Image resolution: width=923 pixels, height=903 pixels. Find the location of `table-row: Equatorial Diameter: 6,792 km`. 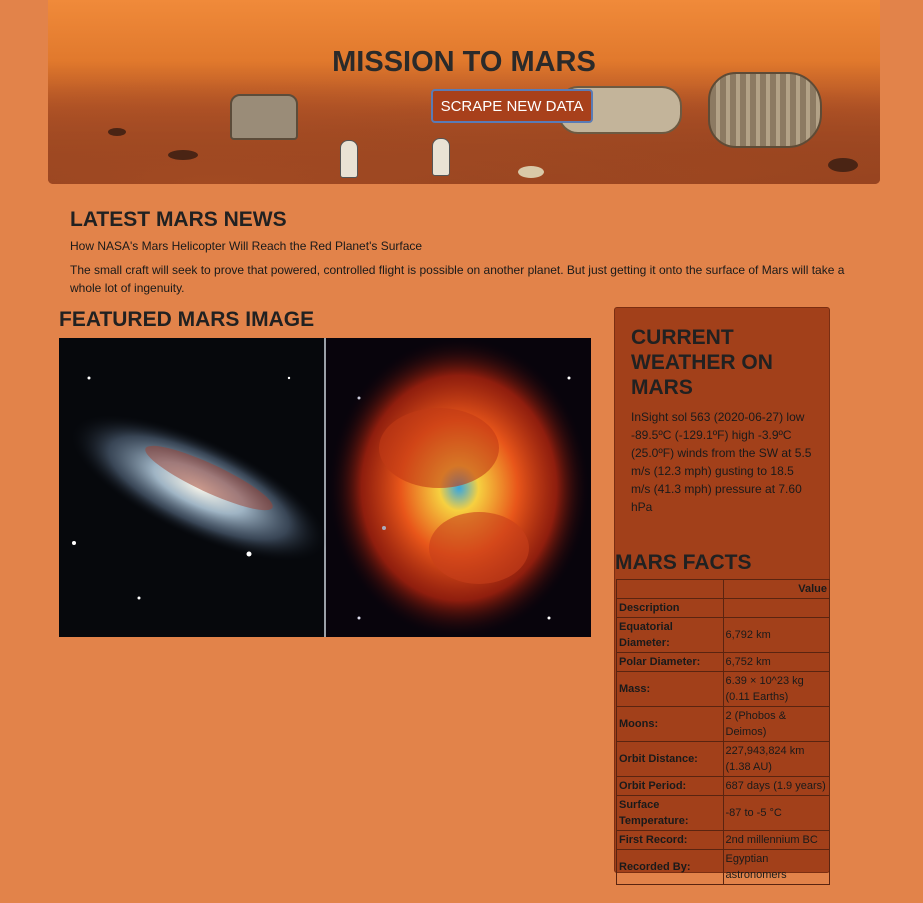

table-row: Equatorial Diameter: 6,792 km is located at coordinates (723, 635).